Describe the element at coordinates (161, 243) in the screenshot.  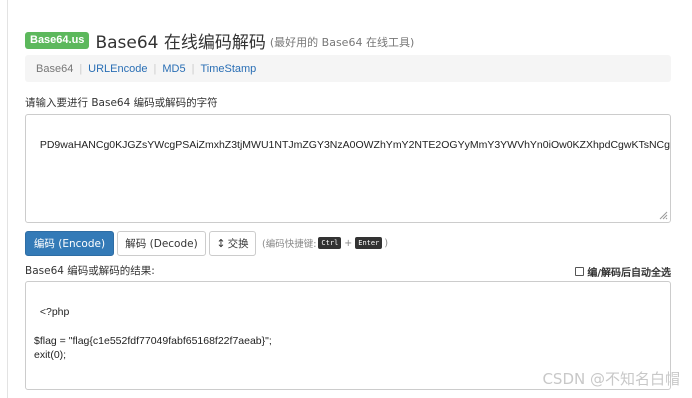
I see `decode-button: 解码 (Decode)` at that location.